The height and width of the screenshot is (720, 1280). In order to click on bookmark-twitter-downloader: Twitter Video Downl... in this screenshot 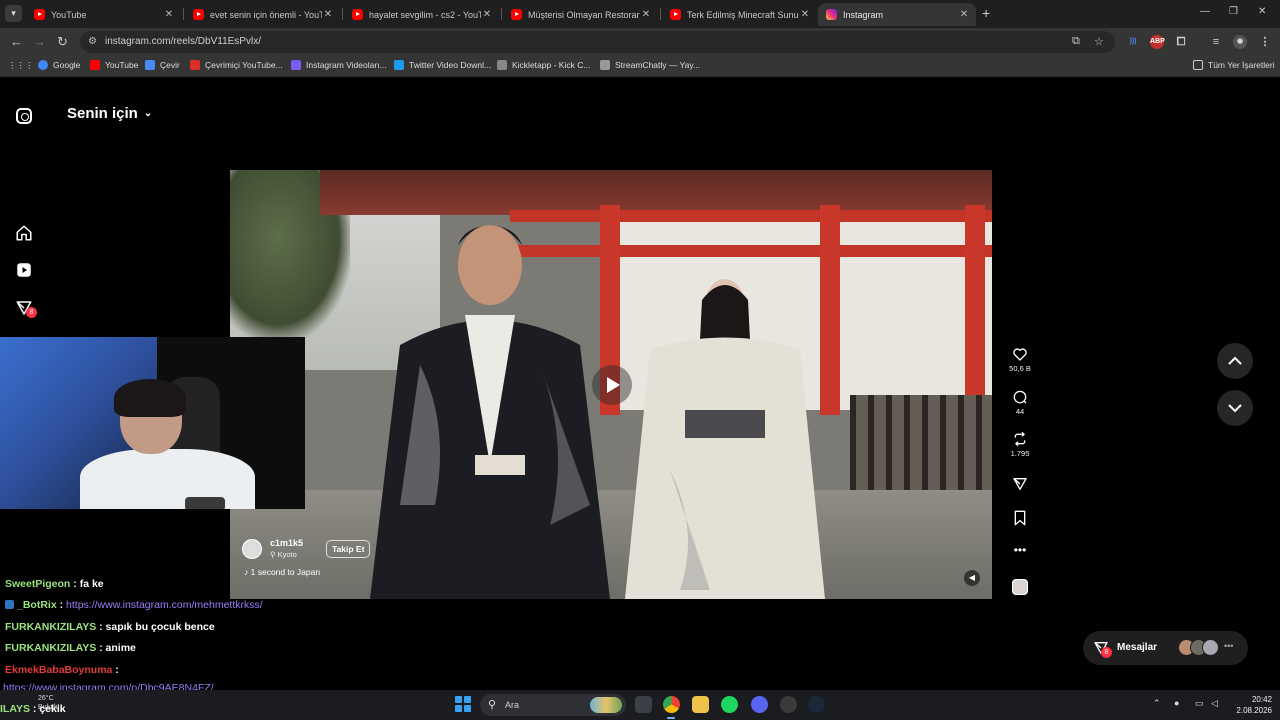, I will do `click(442, 65)`.